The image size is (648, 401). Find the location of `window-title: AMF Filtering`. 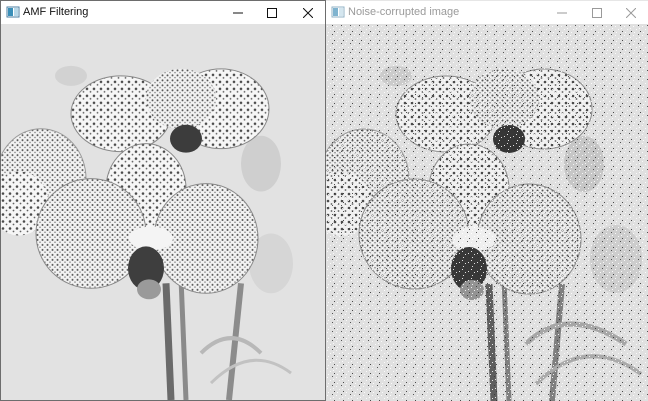

window-title: AMF Filtering is located at coordinates (56, 12).